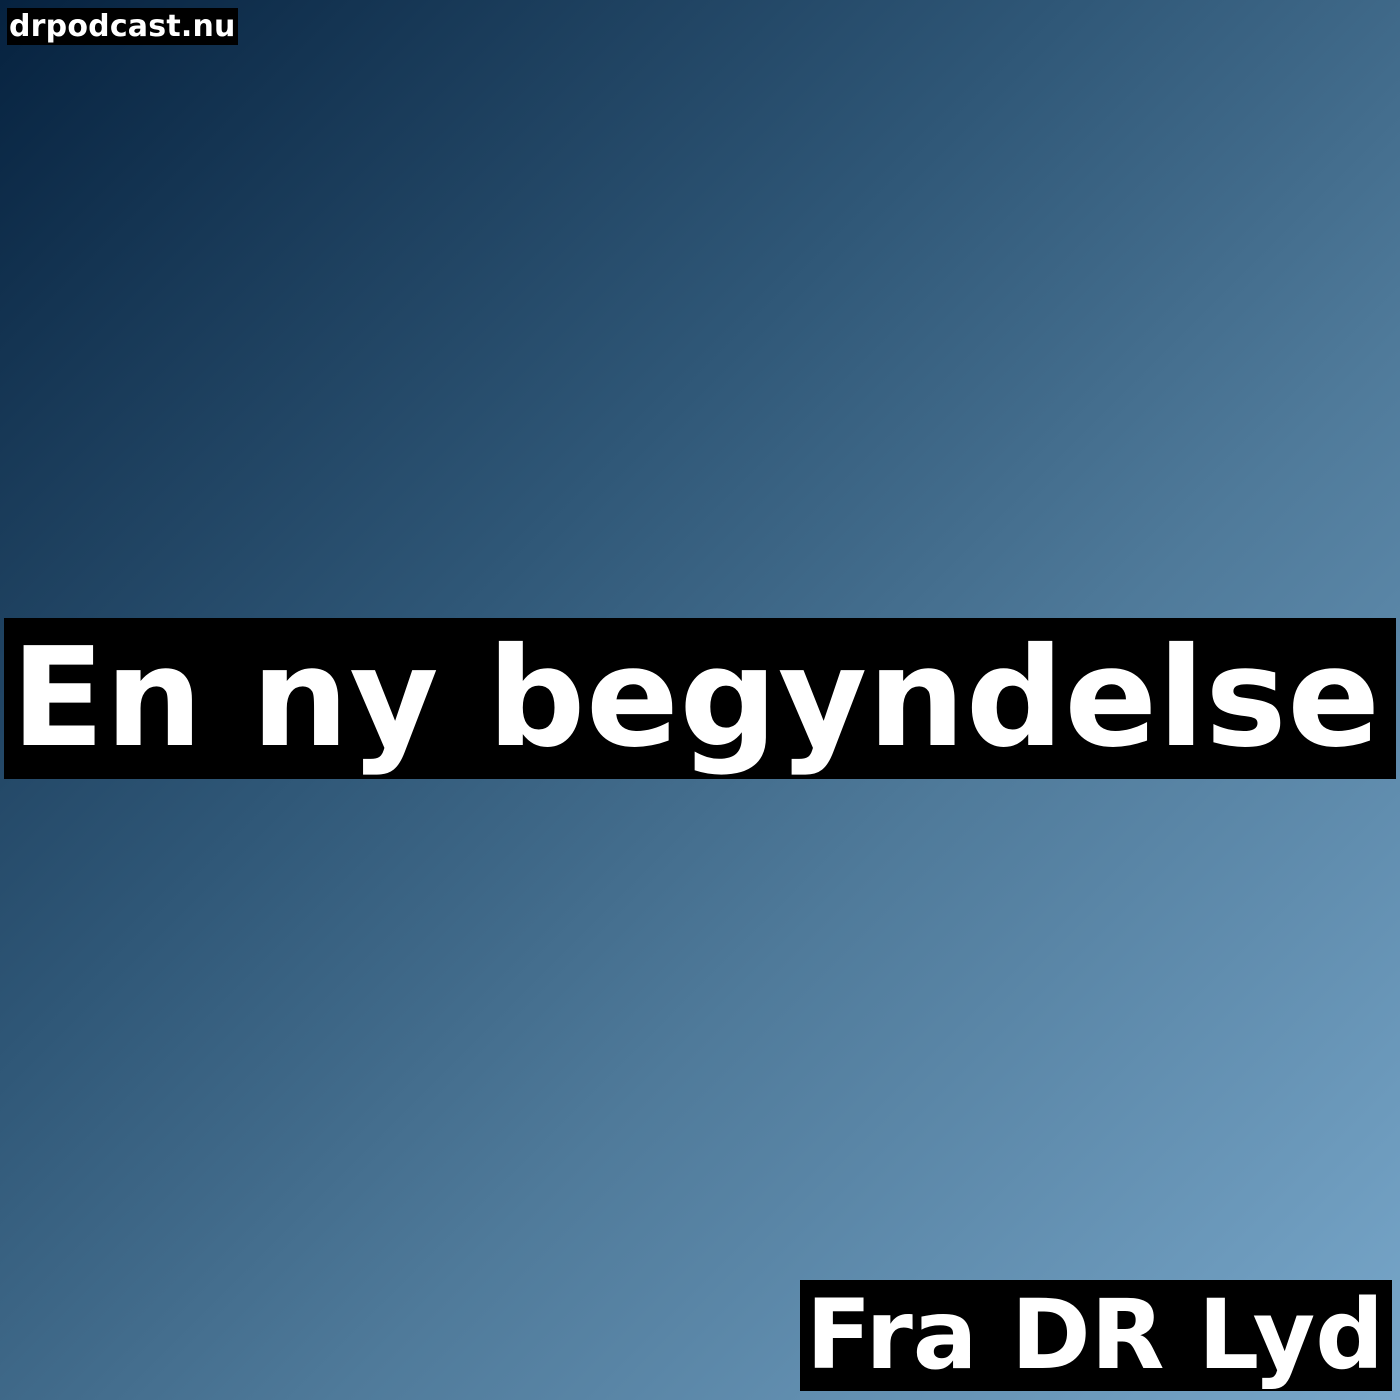 Image resolution: width=1400 pixels, height=1400 pixels. What do you see at coordinates (696, 698) in the screenshot?
I see `podcast-title: En ny begyndelse` at bounding box center [696, 698].